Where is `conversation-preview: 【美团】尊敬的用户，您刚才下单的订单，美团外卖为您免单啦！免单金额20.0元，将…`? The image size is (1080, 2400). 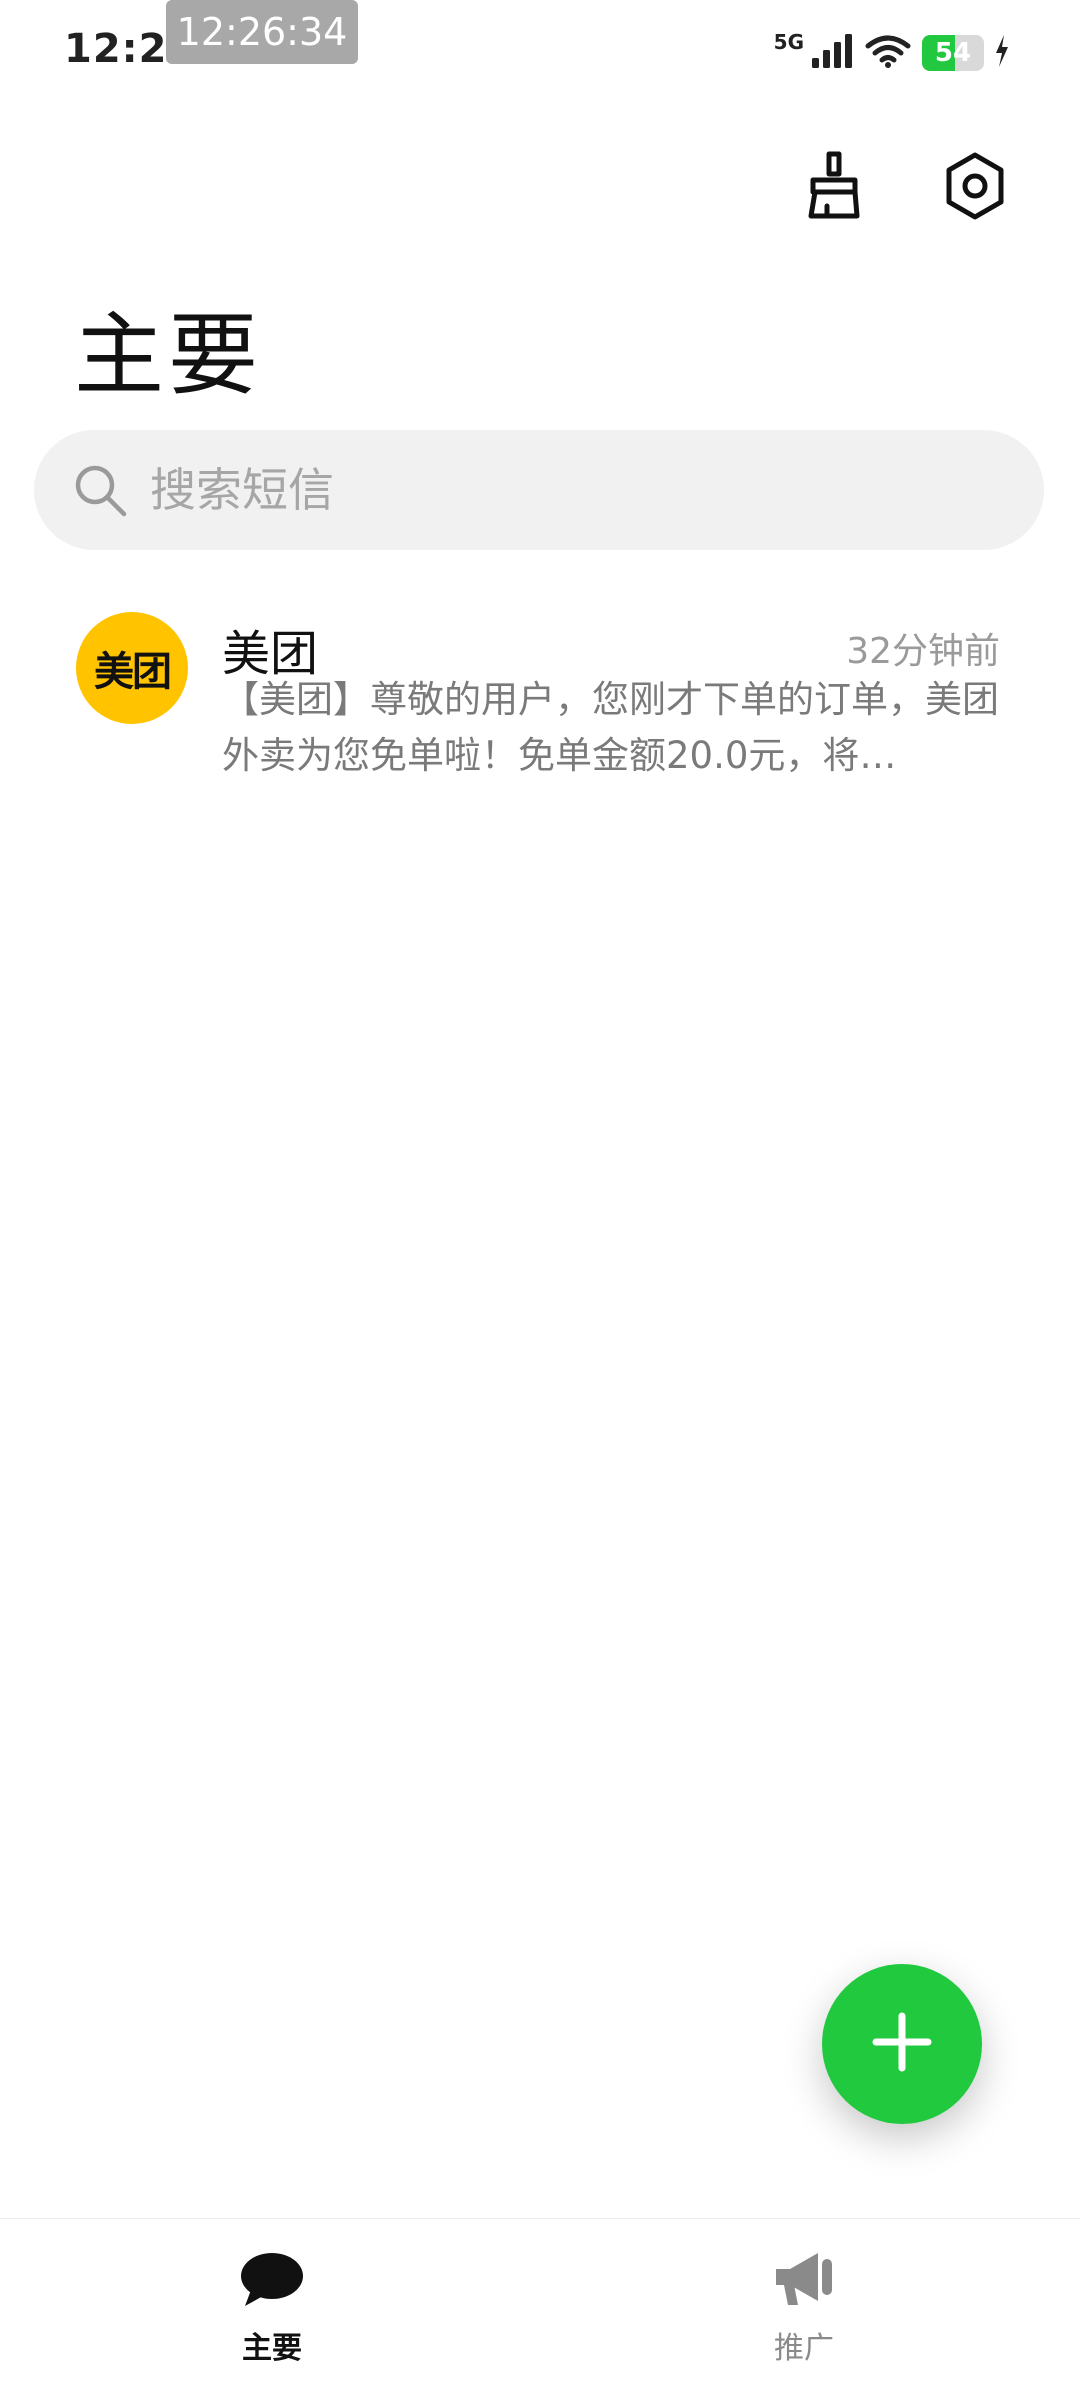
conversation-preview: 【美团】尊敬的用户，您刚才下单的订单，美团外卖为您免单啦！免单金额20.0元，将… is located at coordinates (610, 727).